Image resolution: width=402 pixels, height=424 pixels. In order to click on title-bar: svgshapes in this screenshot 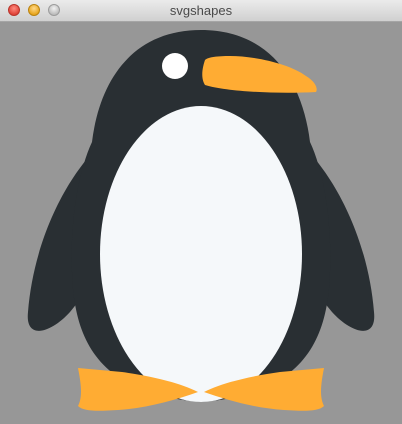, I will do `click(201, 11)`.